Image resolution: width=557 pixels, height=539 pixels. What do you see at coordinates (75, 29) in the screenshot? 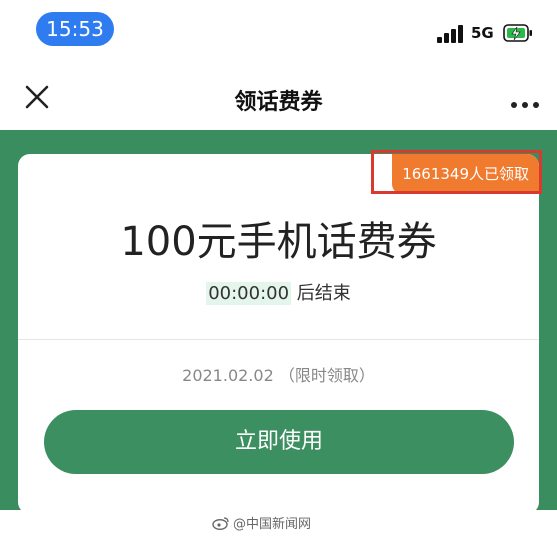
I see `status-time: 15:53` at bounding box center [75, 29].